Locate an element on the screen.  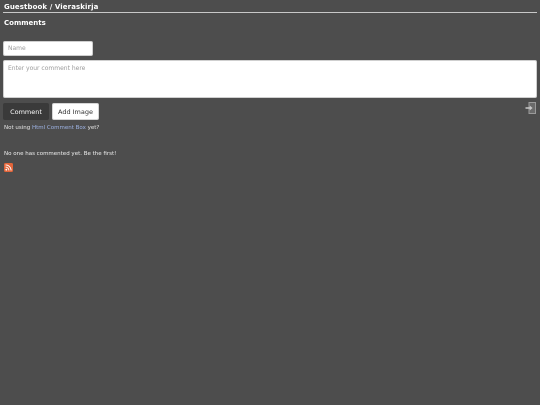
html-comment-box-link: Html Comment Box is located at coordinates (59, 128).